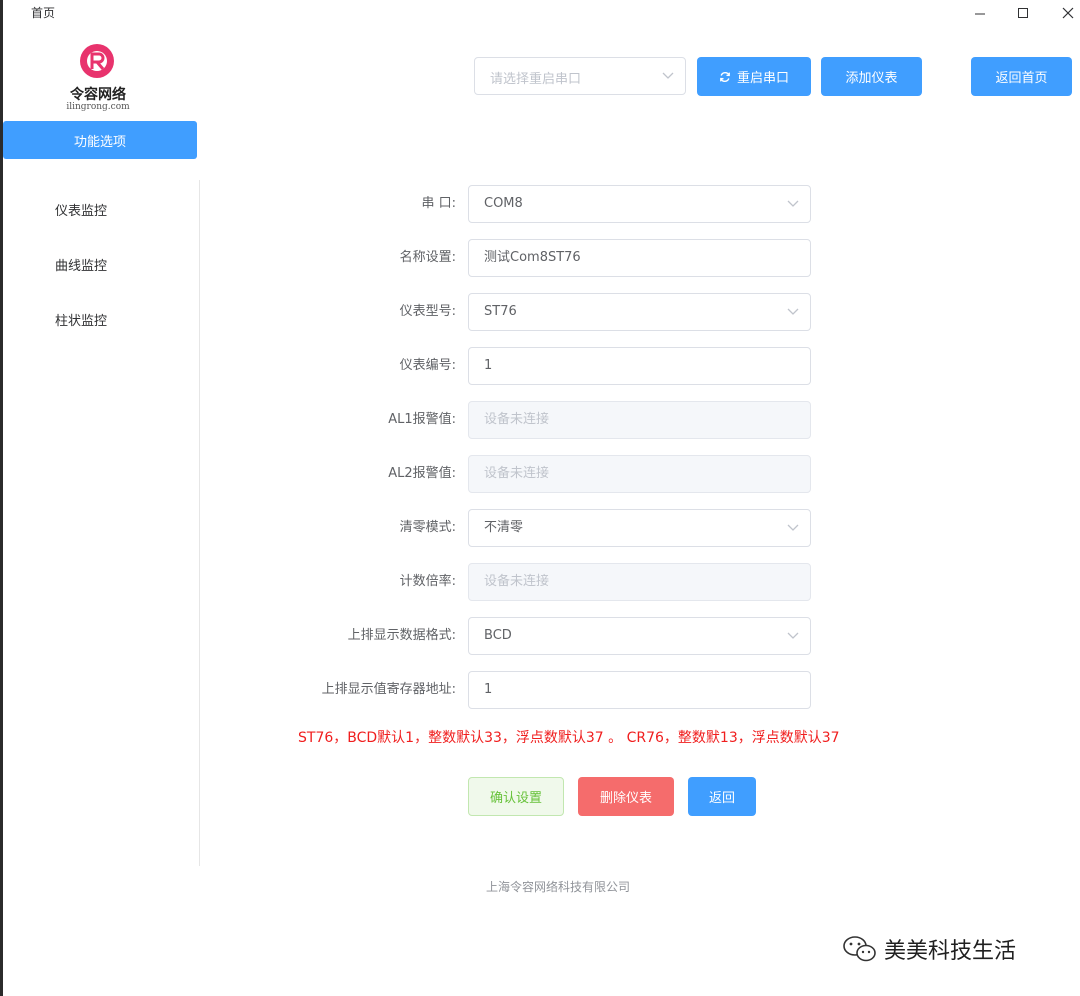 The height and width of the screenshot is (996, 1080). Describe the element at coordinates (725, 76) in the screenshot. I see `refresh-icon` at that location.